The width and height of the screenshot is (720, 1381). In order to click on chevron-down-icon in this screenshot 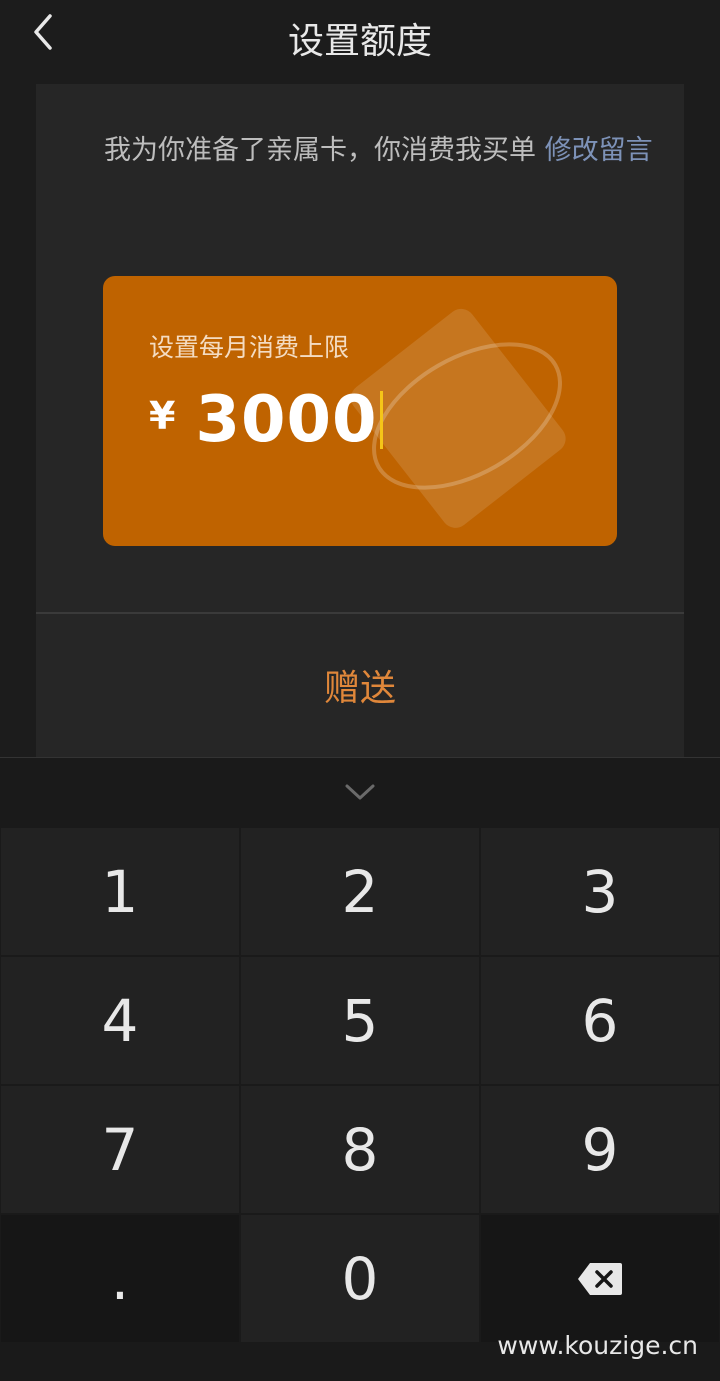, I will do `click(360, 792)`.